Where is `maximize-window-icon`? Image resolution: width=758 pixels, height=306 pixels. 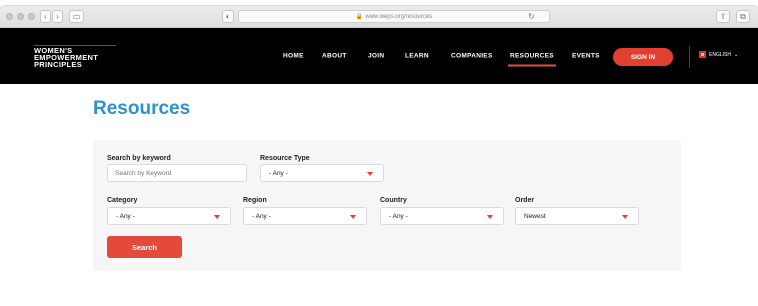 maximize-window-icon is located at coordinates (31, 16).